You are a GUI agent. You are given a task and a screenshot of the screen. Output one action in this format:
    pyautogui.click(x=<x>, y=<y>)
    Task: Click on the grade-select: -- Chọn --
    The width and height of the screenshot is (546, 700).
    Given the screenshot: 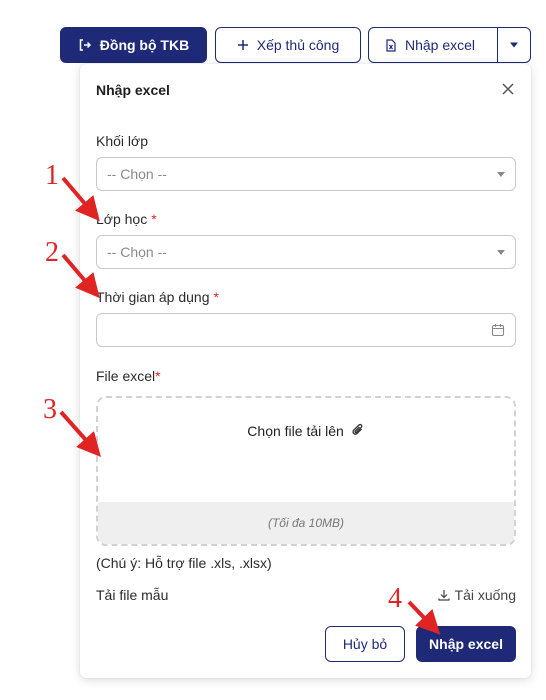 What is the action you would take?
    pyautogui.click(x=306, y=174)
    